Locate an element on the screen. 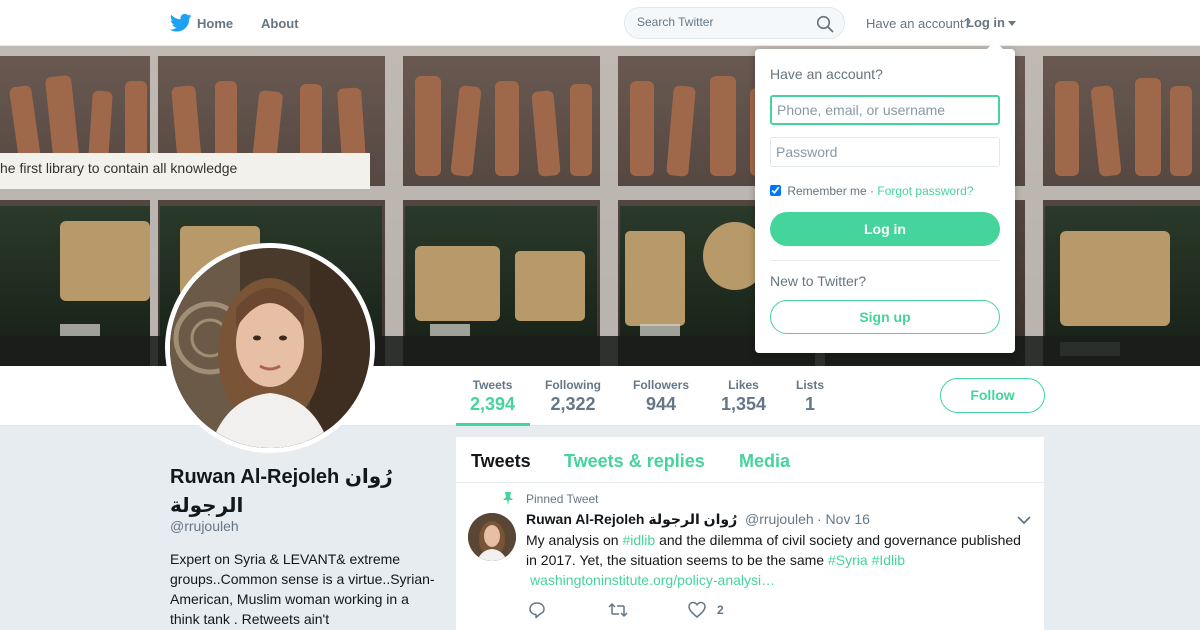  top-navigation-bar: Home About Have an account? Log in is located at coordinates (600, 23).